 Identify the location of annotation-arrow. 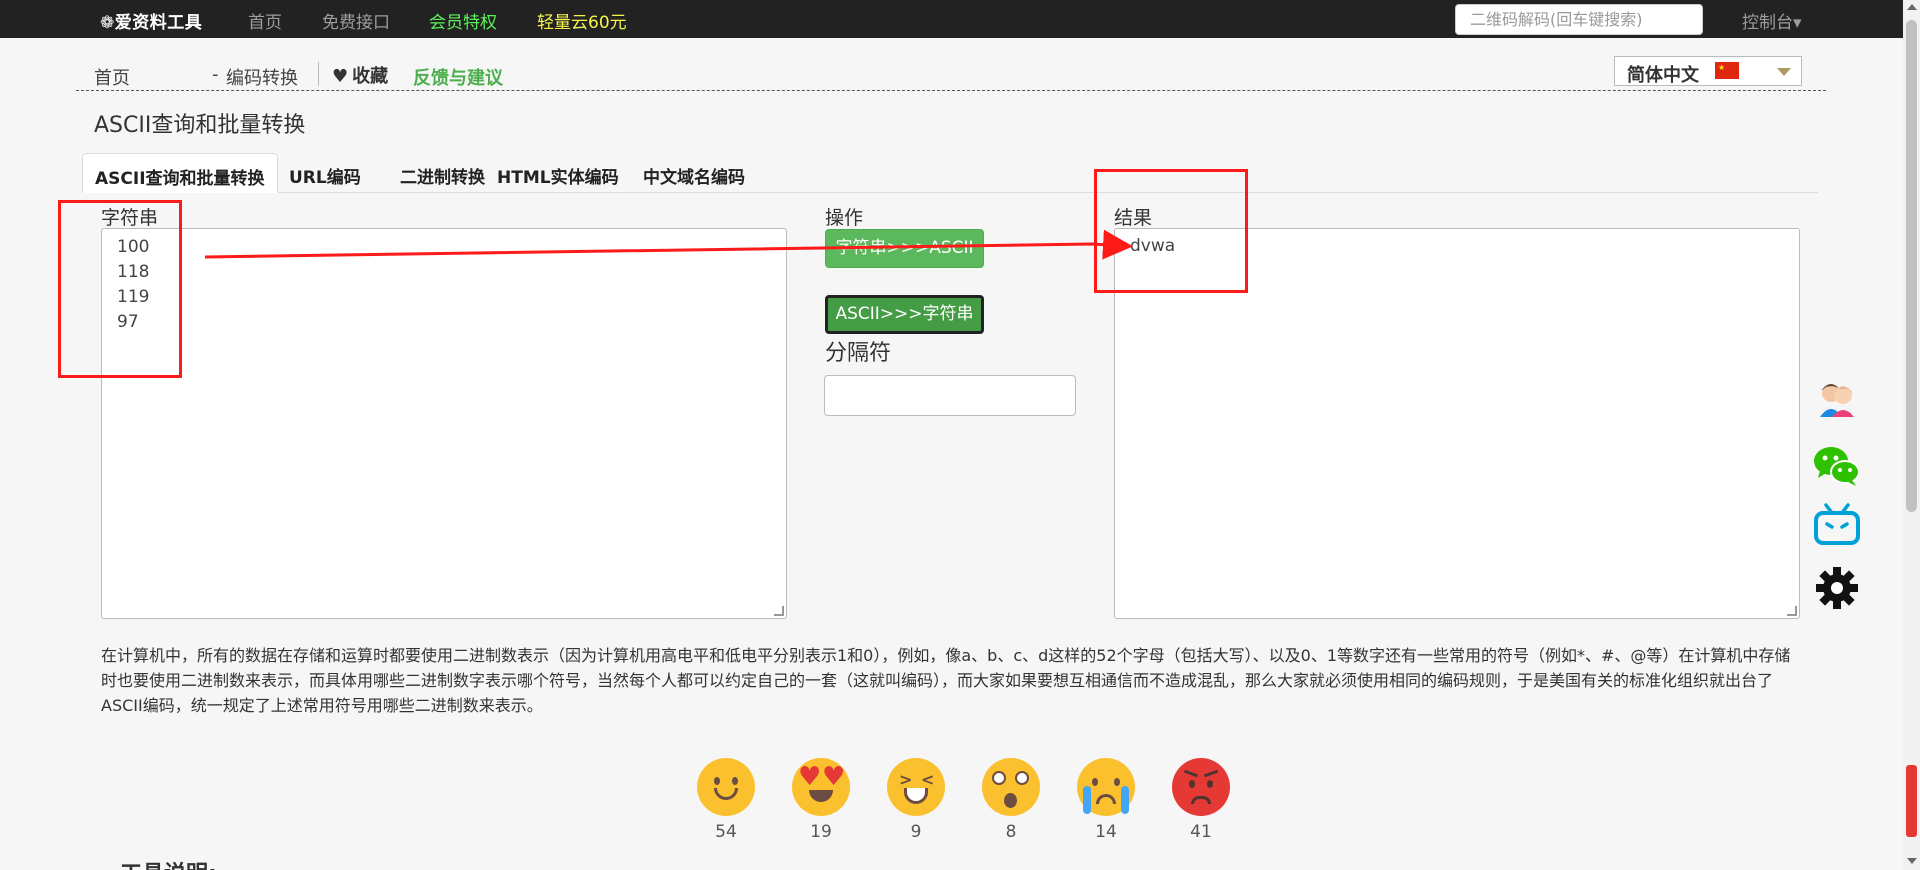
(668, 244).